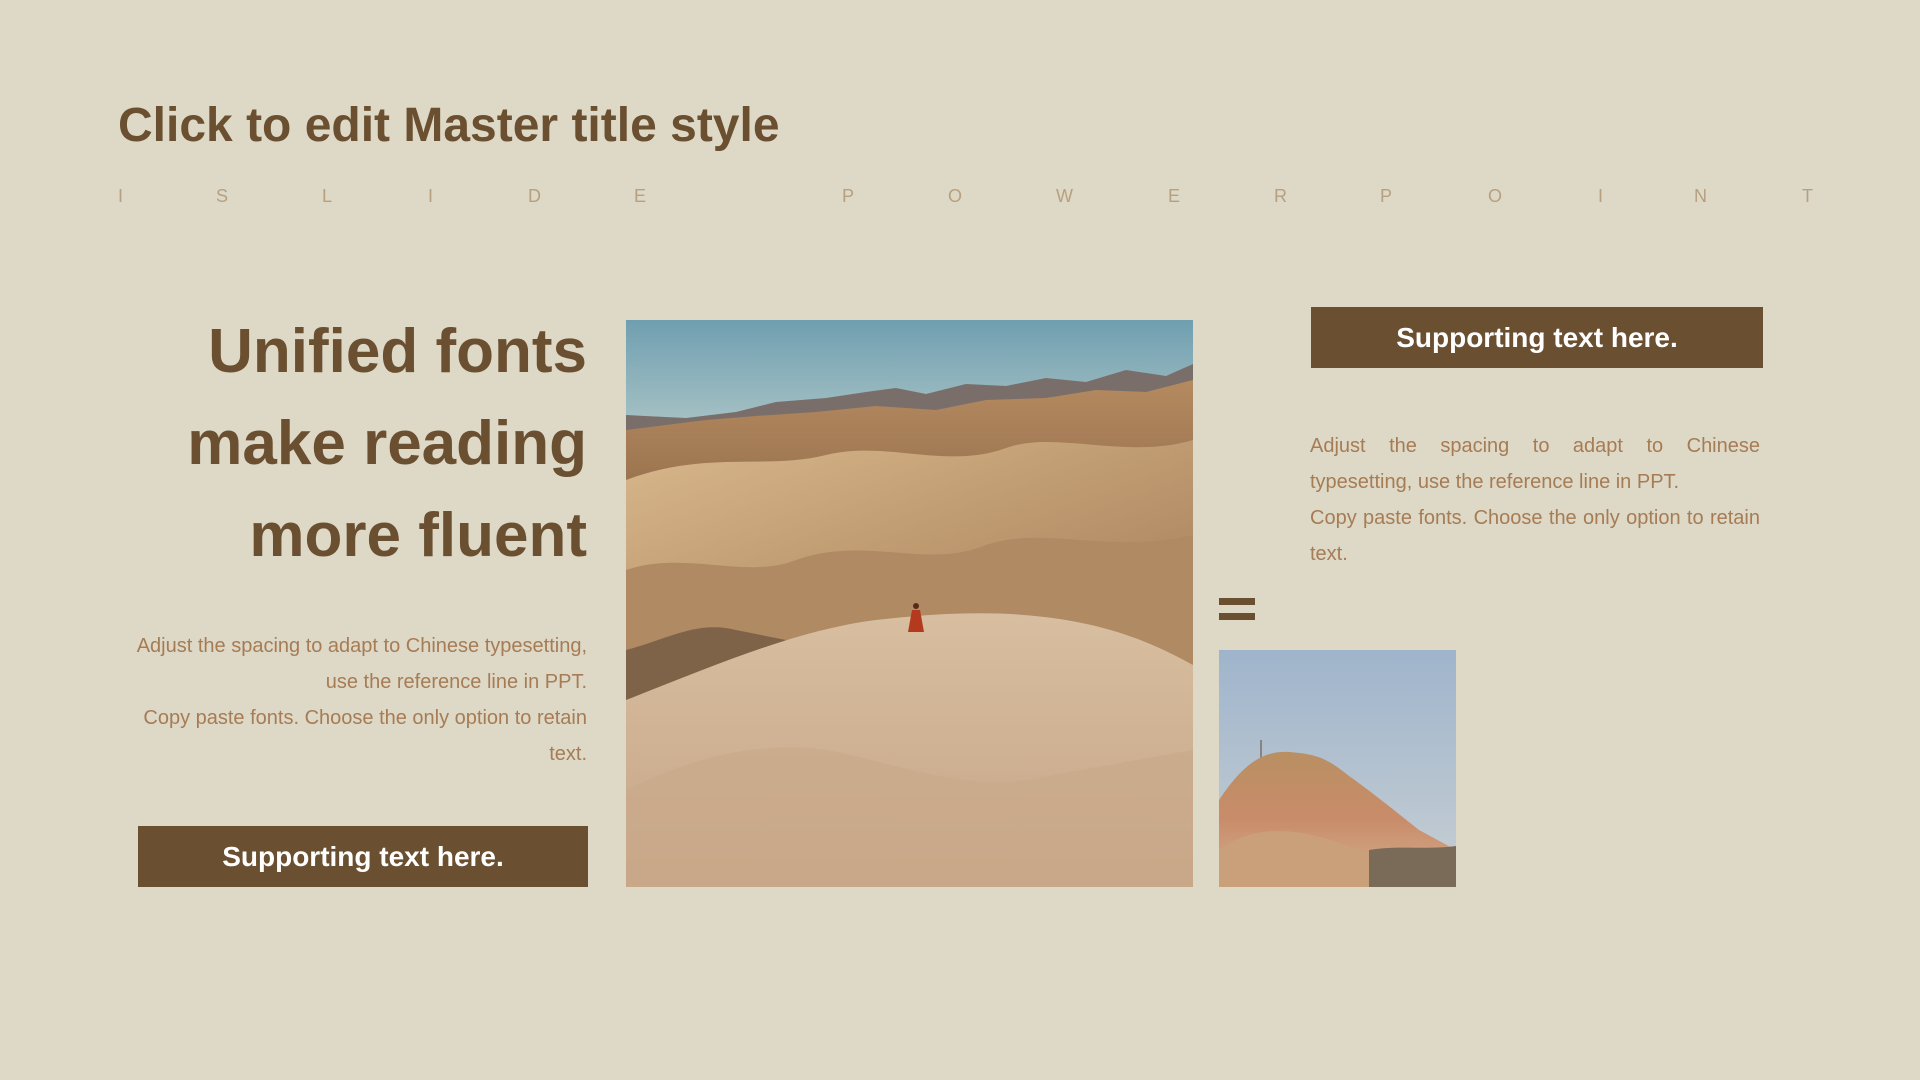 The width and height of the screenshot is (1920, 1080). Describe the element at coordinates (363, 856) in the screenshot. I see `supporting-text-button-left: Supporting text here.` at that location.